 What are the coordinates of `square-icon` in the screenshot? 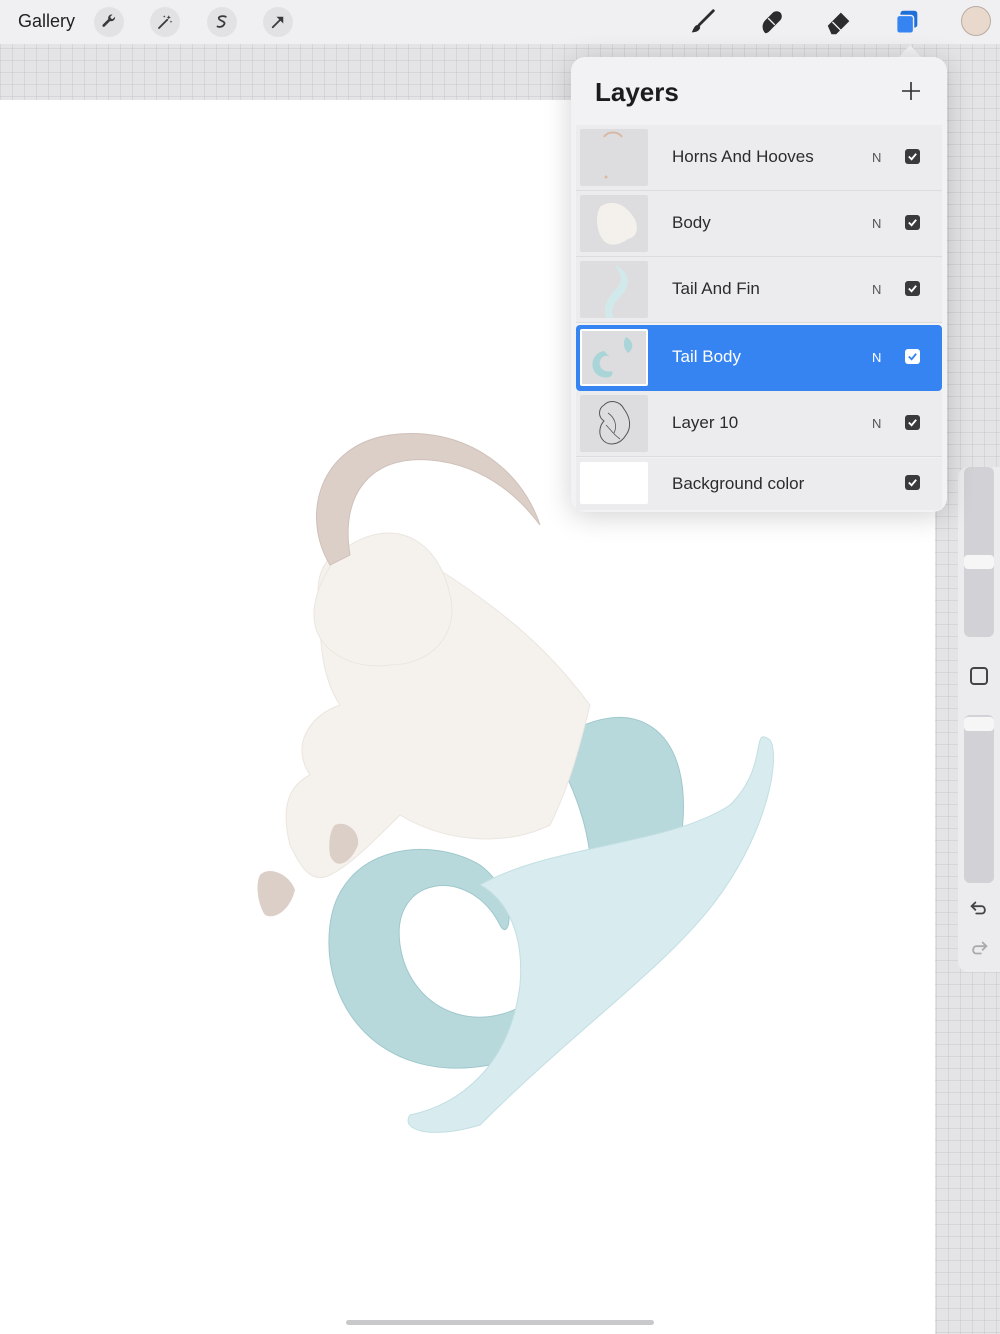 It's located at (979, 676).